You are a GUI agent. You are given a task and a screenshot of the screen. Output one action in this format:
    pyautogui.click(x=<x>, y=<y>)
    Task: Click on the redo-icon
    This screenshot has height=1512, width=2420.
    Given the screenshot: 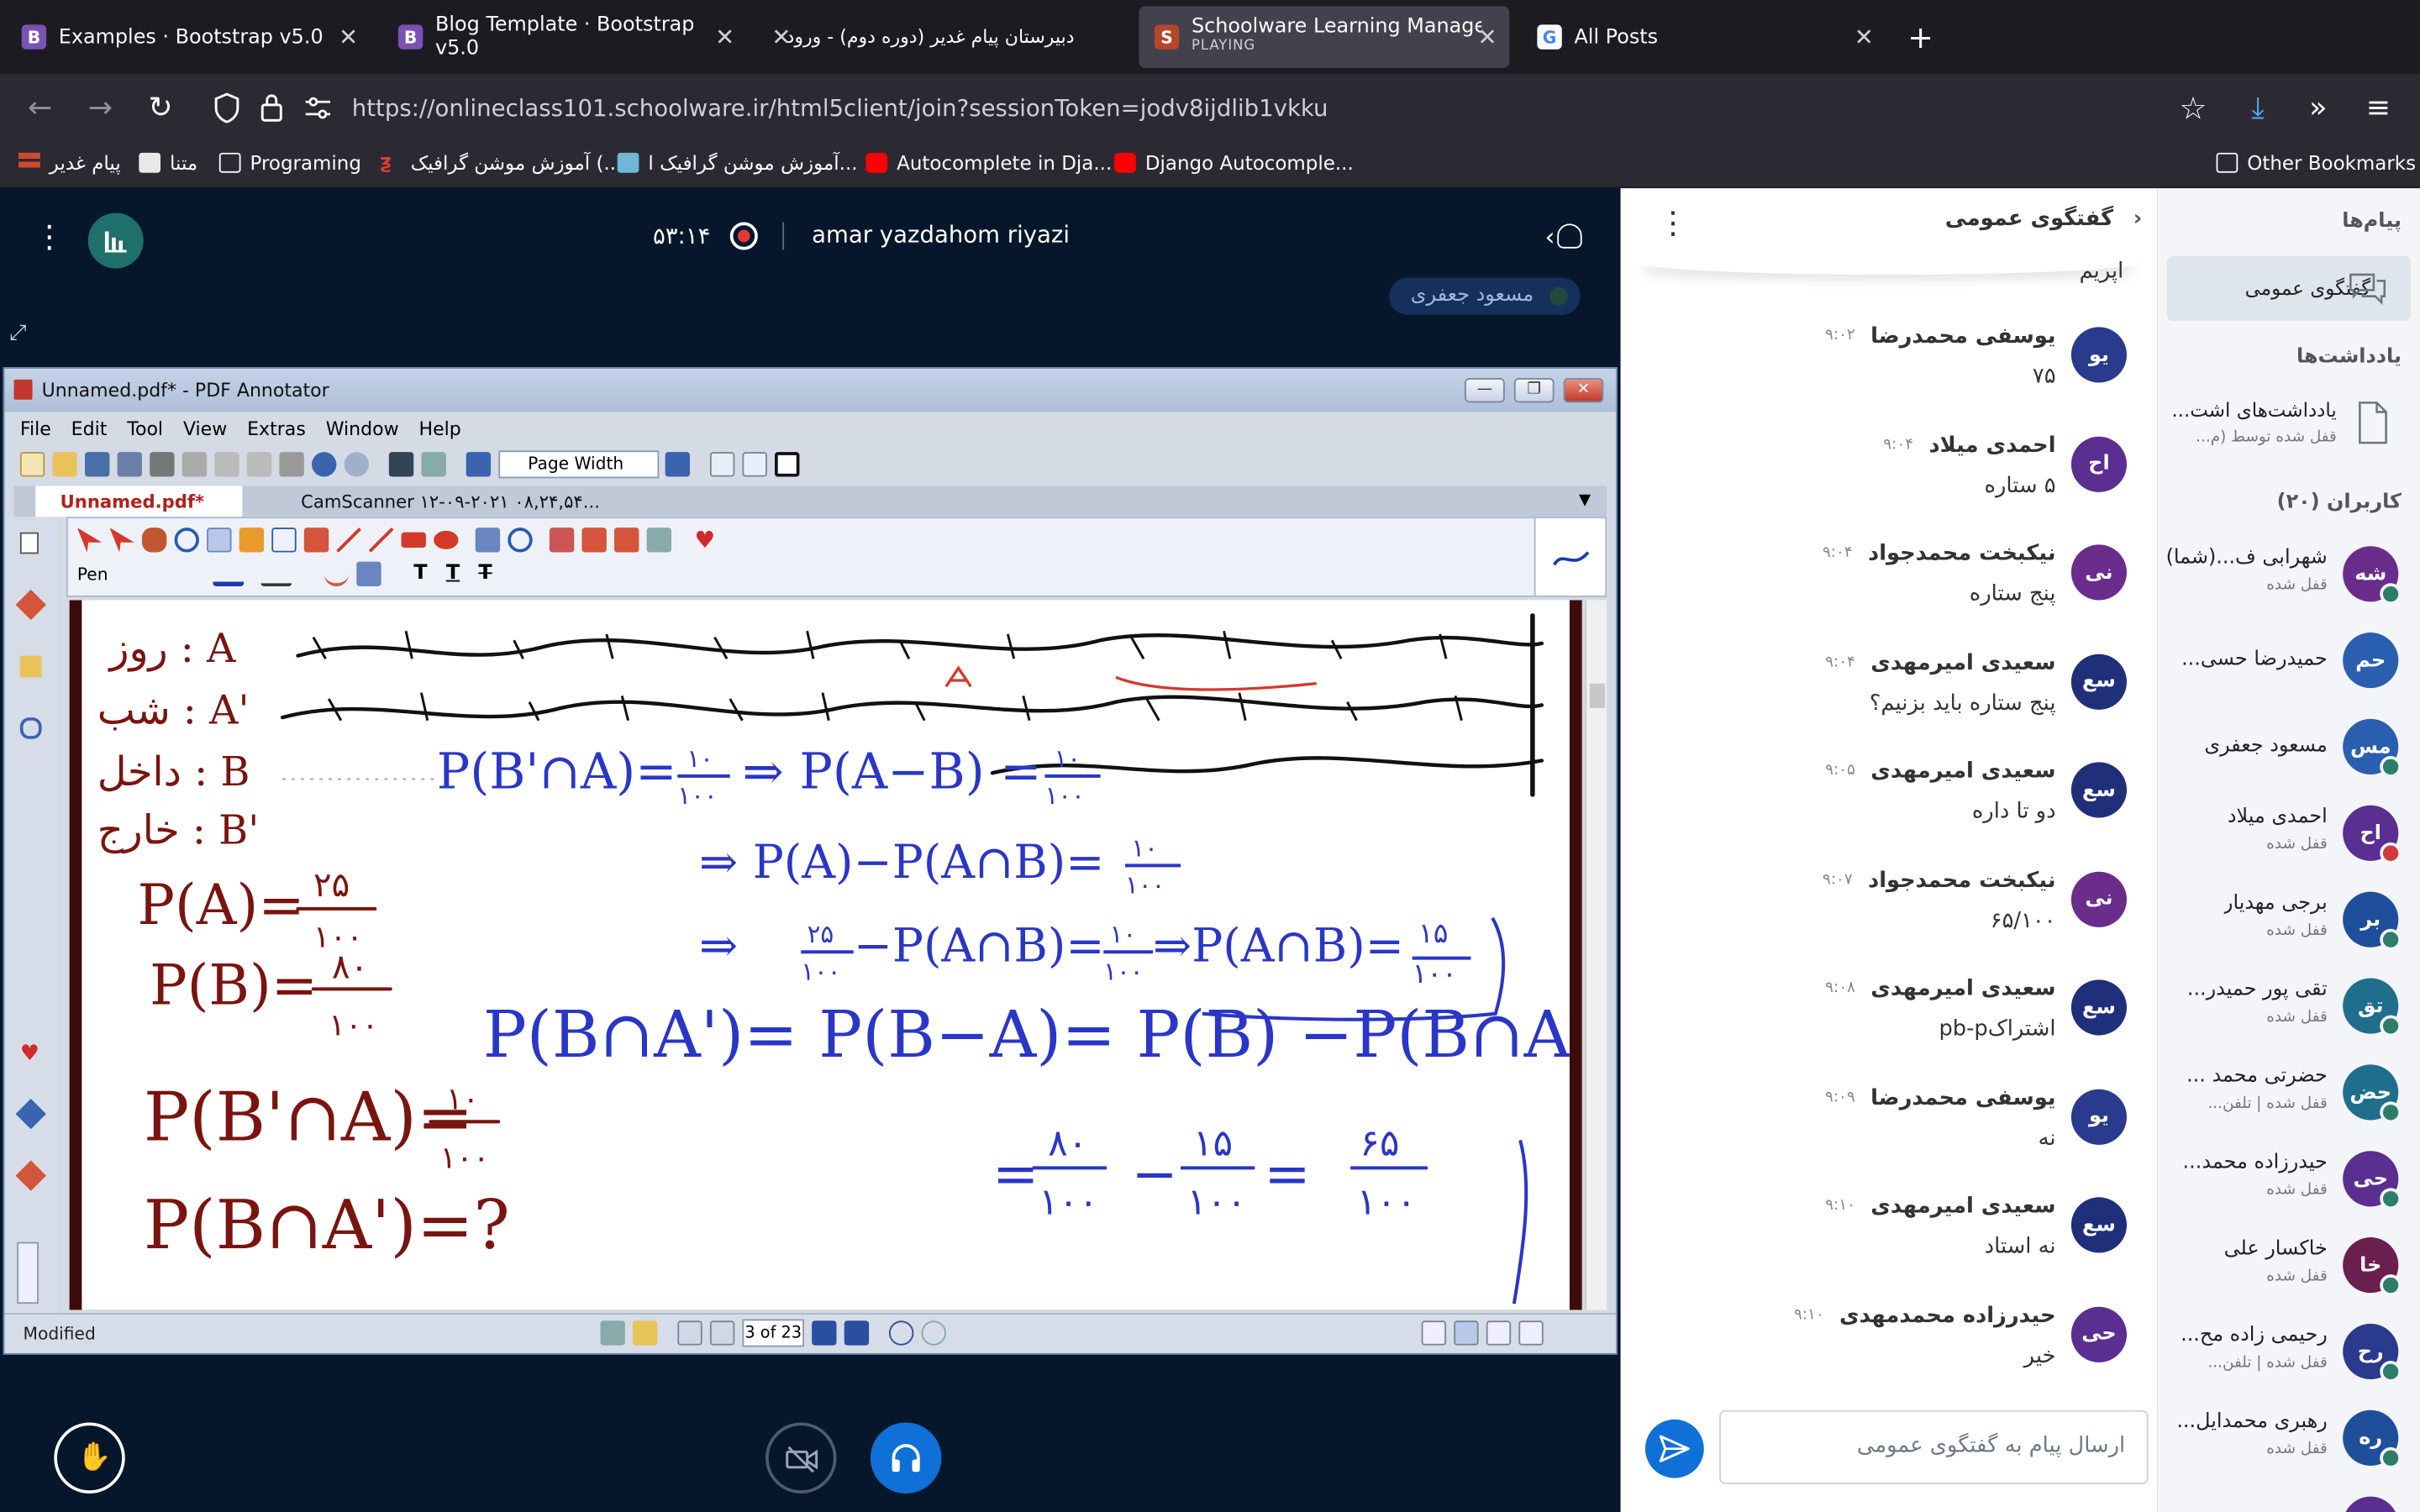 What is the action you would take?
    pyautogui.click(x=356, y=464)
    